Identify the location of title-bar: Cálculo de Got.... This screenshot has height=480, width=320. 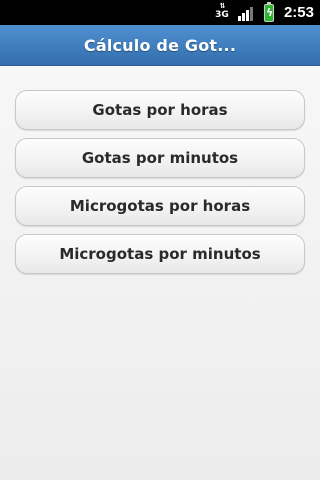
(160, 45).